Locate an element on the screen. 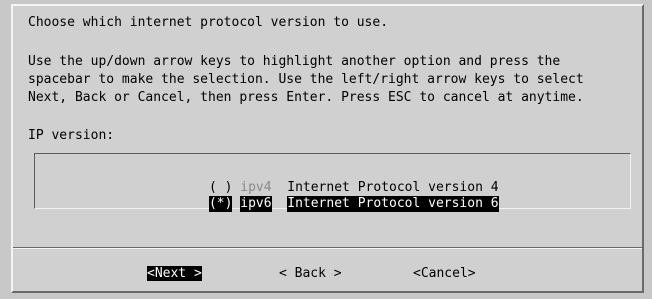 The width and height of the screenshot is (652, 299). cancel-button: <Cancel> is located at coordinates (444, 274).